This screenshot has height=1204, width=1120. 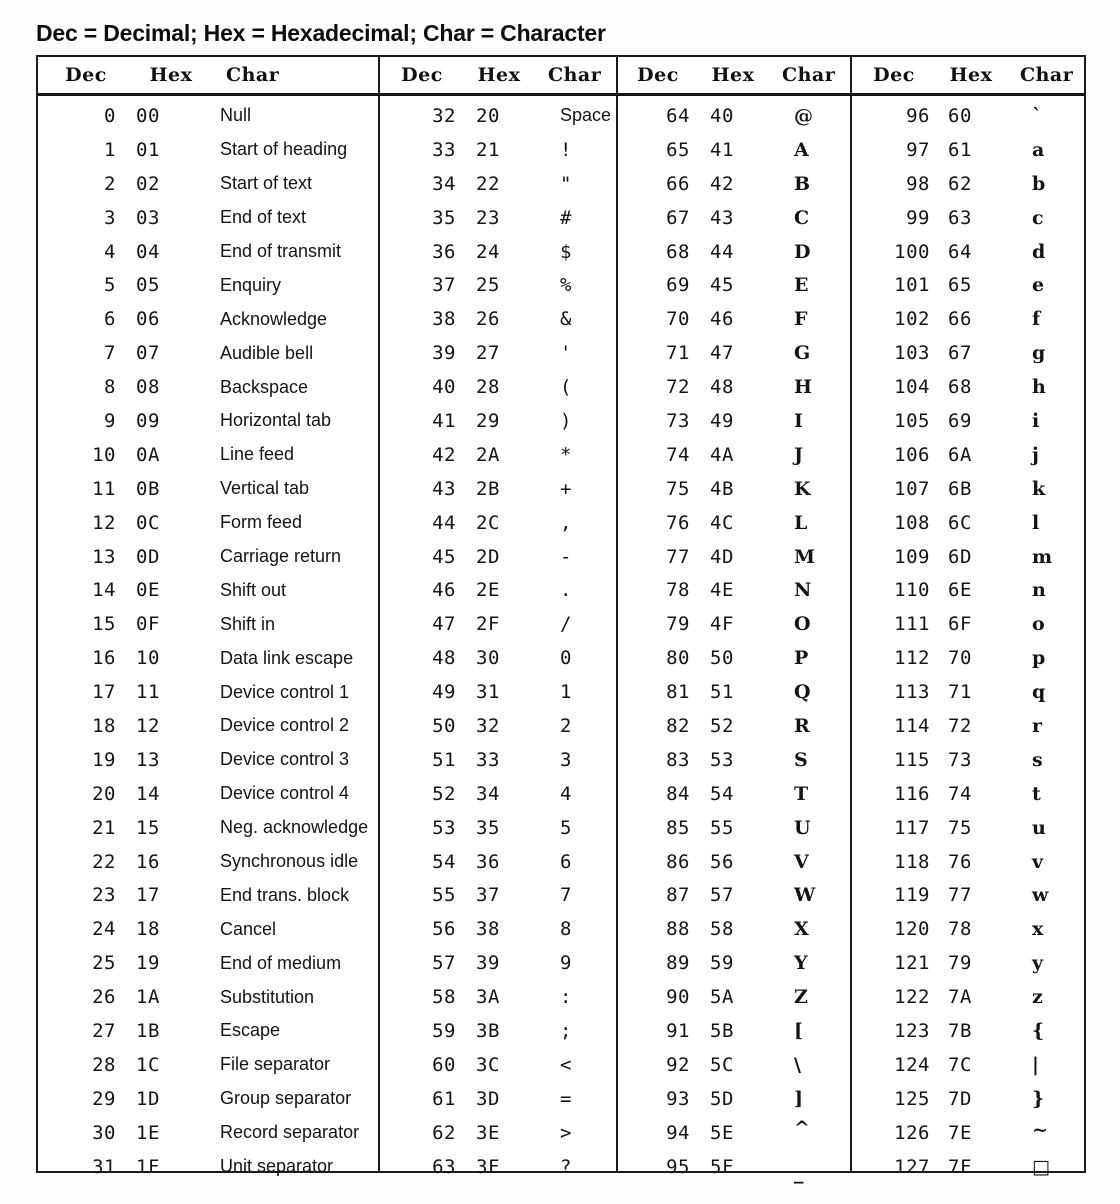 I want to click on cell-hex: 09, so click(x=148, y=420).